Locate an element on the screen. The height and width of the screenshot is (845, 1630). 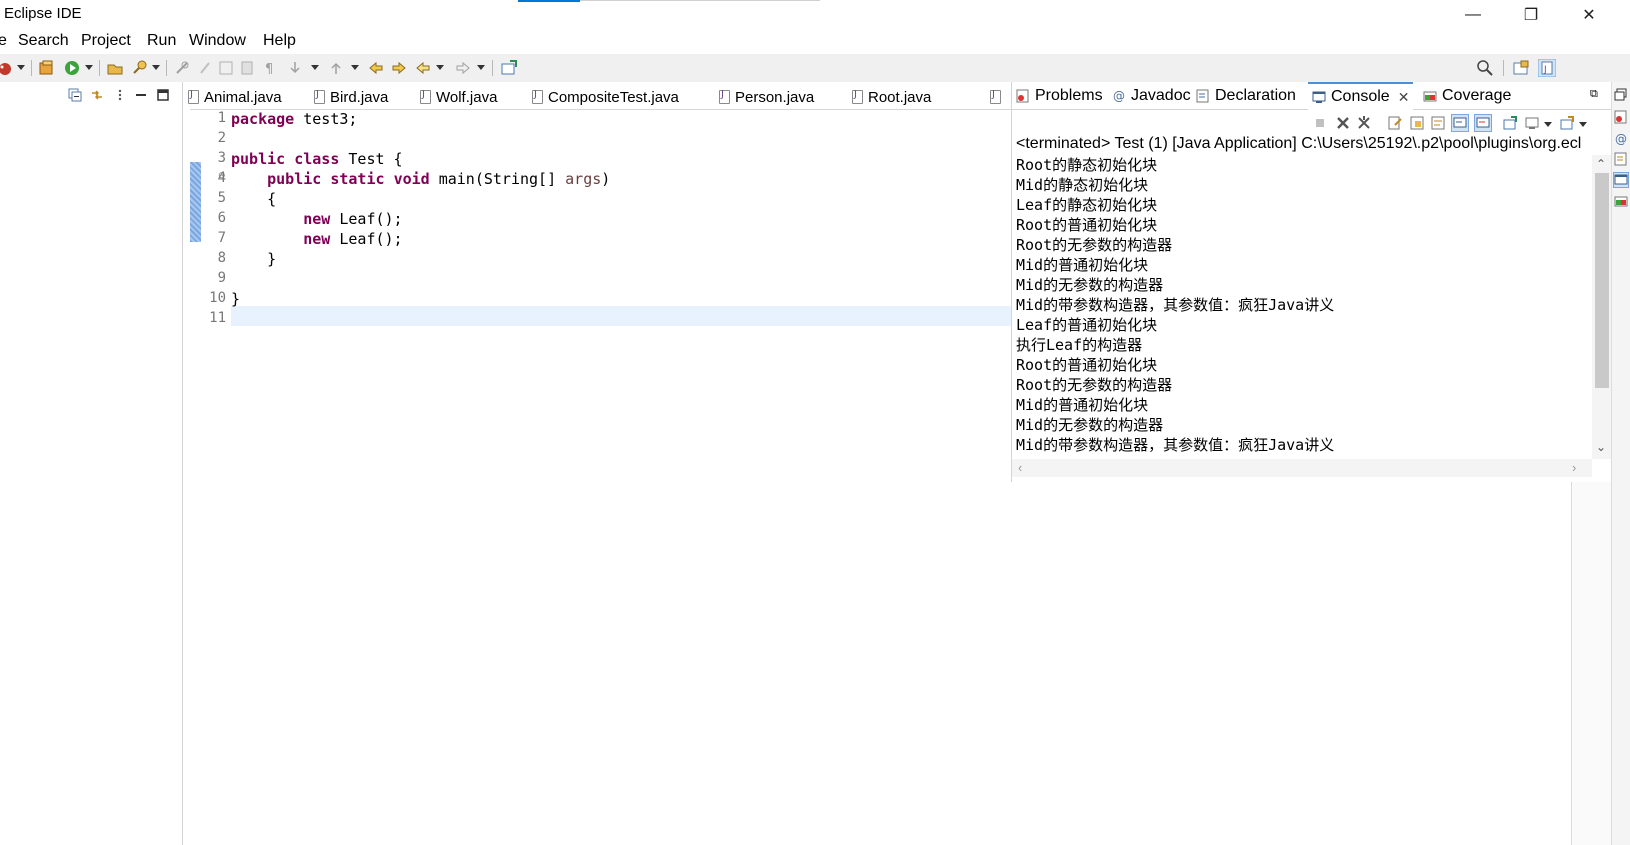
code-line: package test3; is located at coordinates (294, 119).